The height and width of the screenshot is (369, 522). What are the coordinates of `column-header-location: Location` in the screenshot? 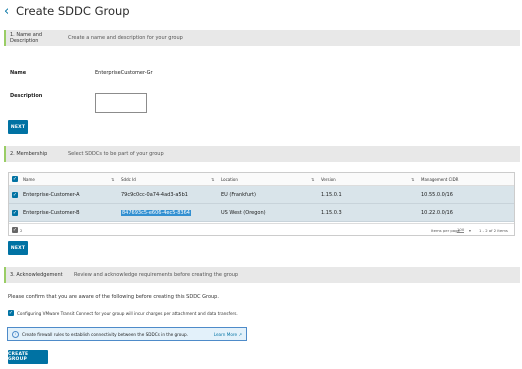 It's located at (229, 179).